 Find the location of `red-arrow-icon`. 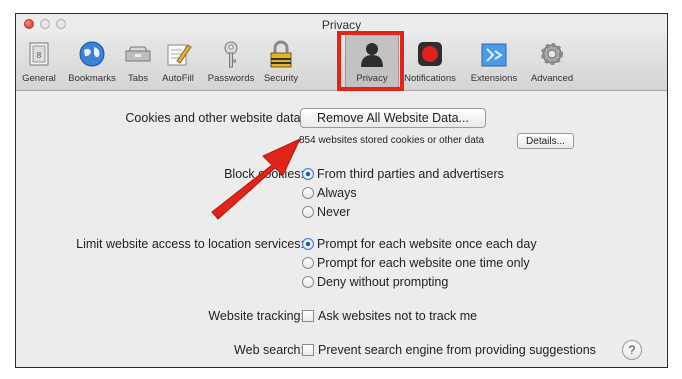

red-arrow-icon is located at coordinates (256, 178).